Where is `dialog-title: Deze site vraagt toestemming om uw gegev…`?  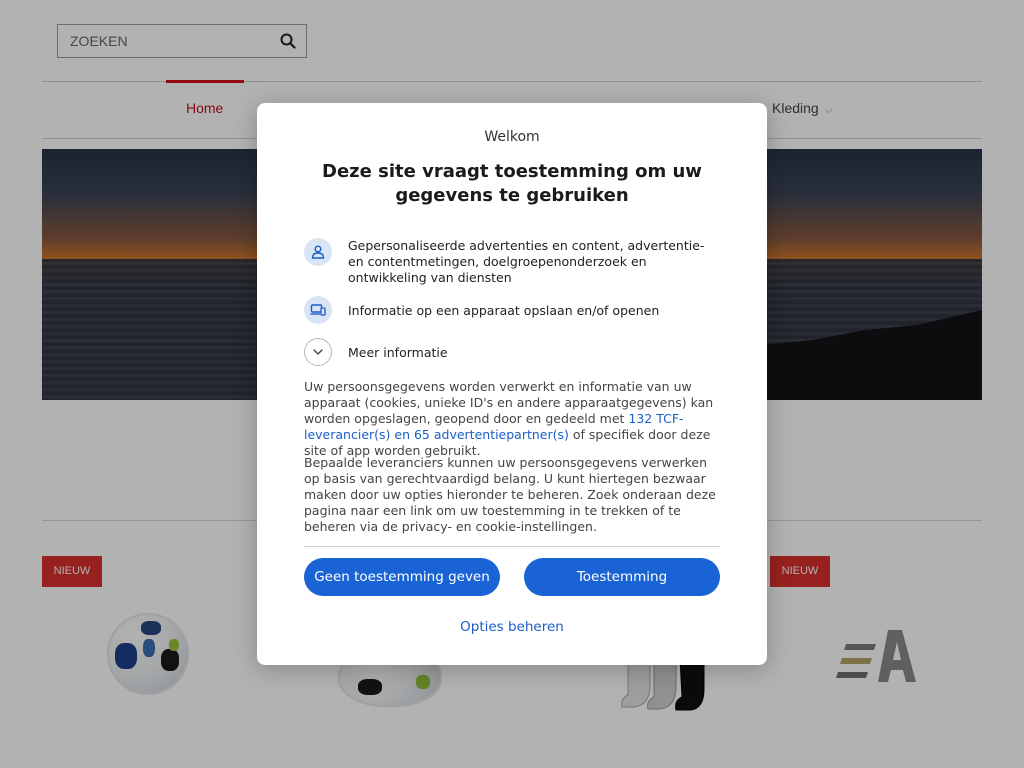 dialog-title: Deze site vraagt toestemming om uw gegev… is located at coordinates (512, 183).